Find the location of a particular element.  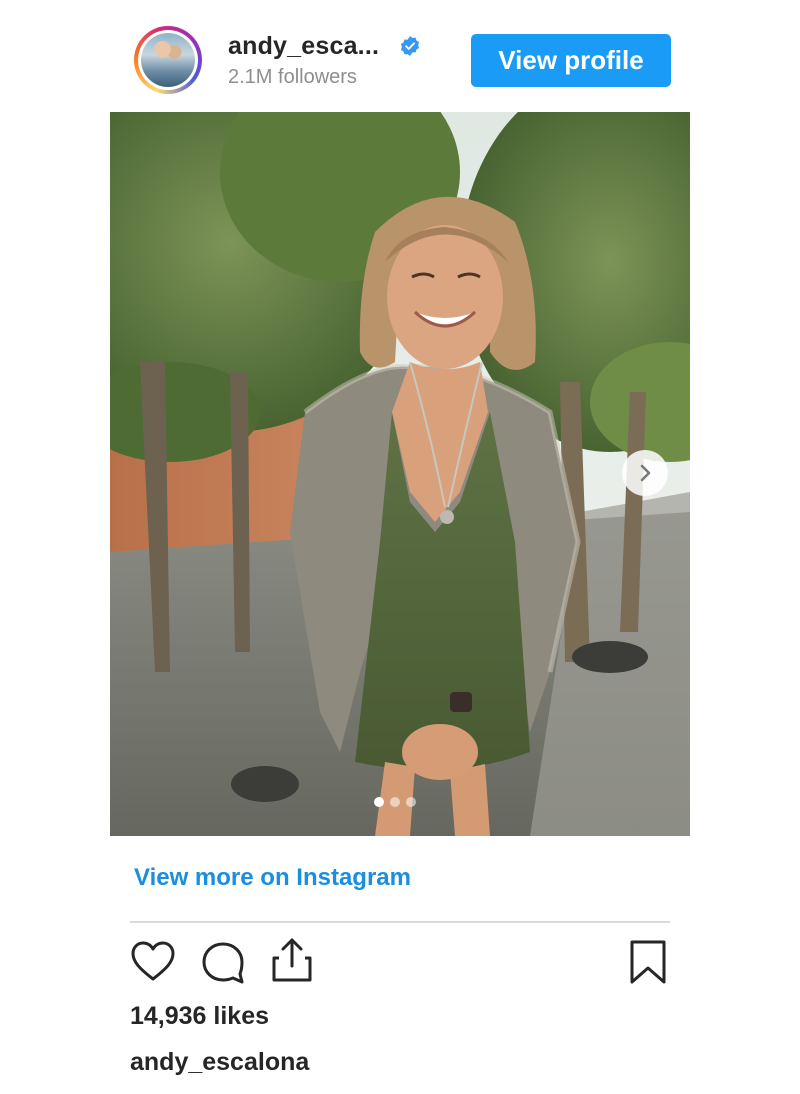

carousel-dot-active is located at coordinates (379, 802).